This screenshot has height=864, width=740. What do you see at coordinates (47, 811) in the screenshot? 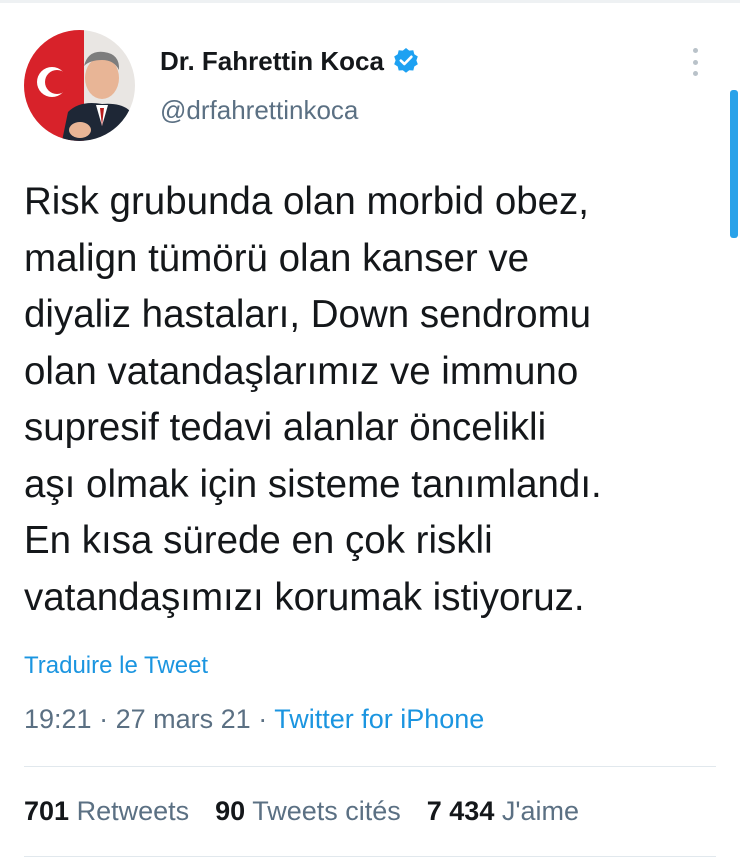
I see `retweets-count: 701` at bounding box center [47, 811].